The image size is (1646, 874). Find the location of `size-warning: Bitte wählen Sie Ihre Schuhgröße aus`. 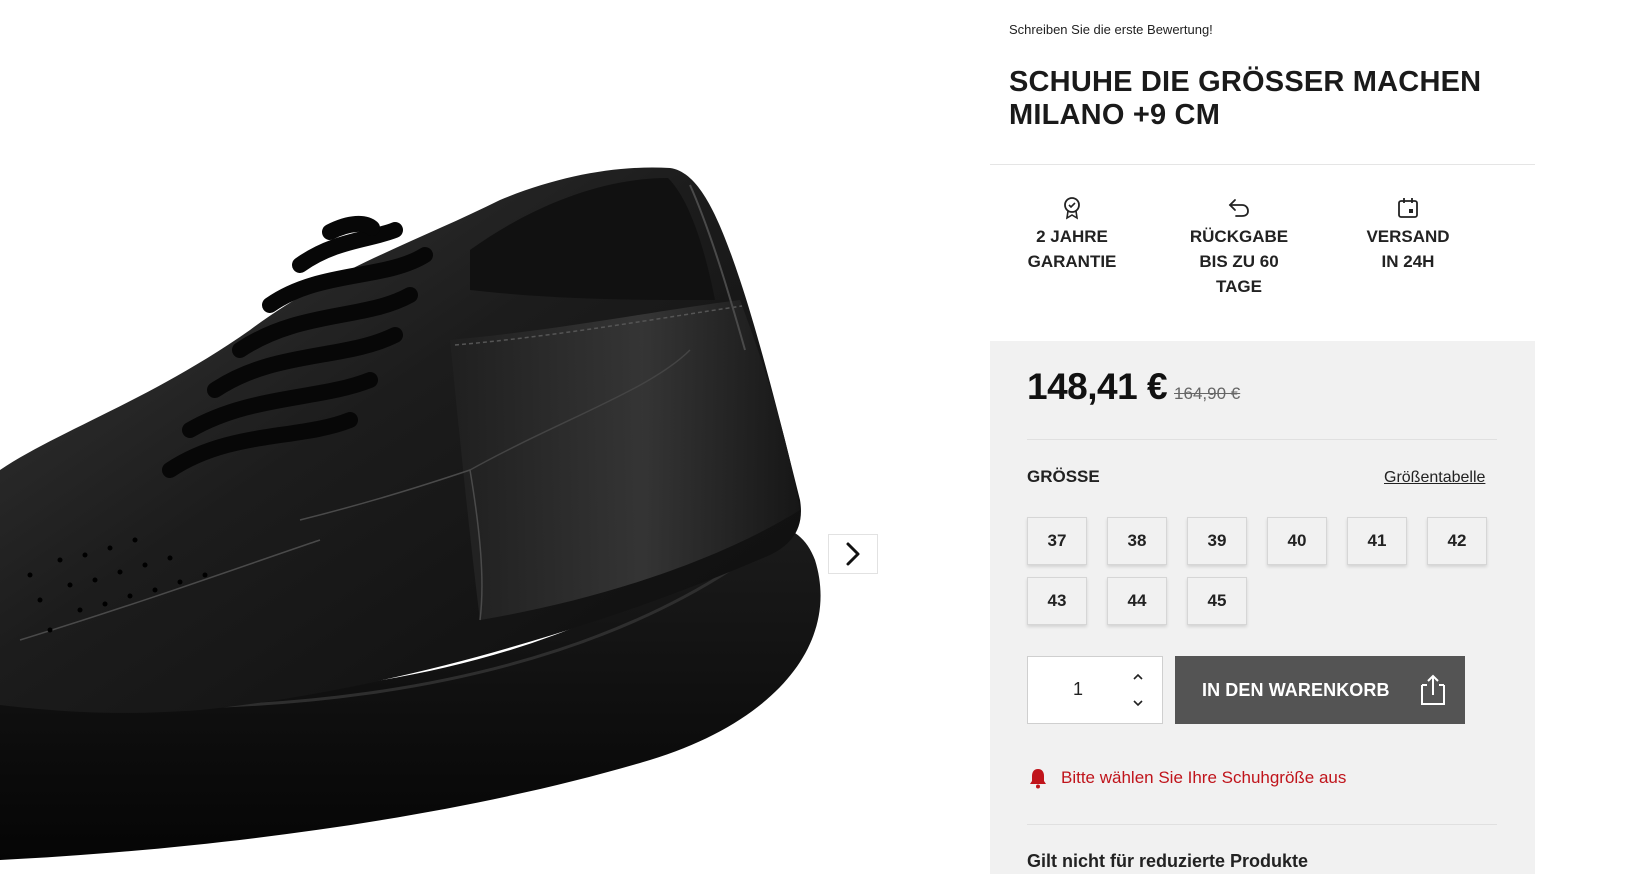

size-warning: Bitte wählen Sie Ihre Schuhgröße aus is located at coordinates (1186, 778).